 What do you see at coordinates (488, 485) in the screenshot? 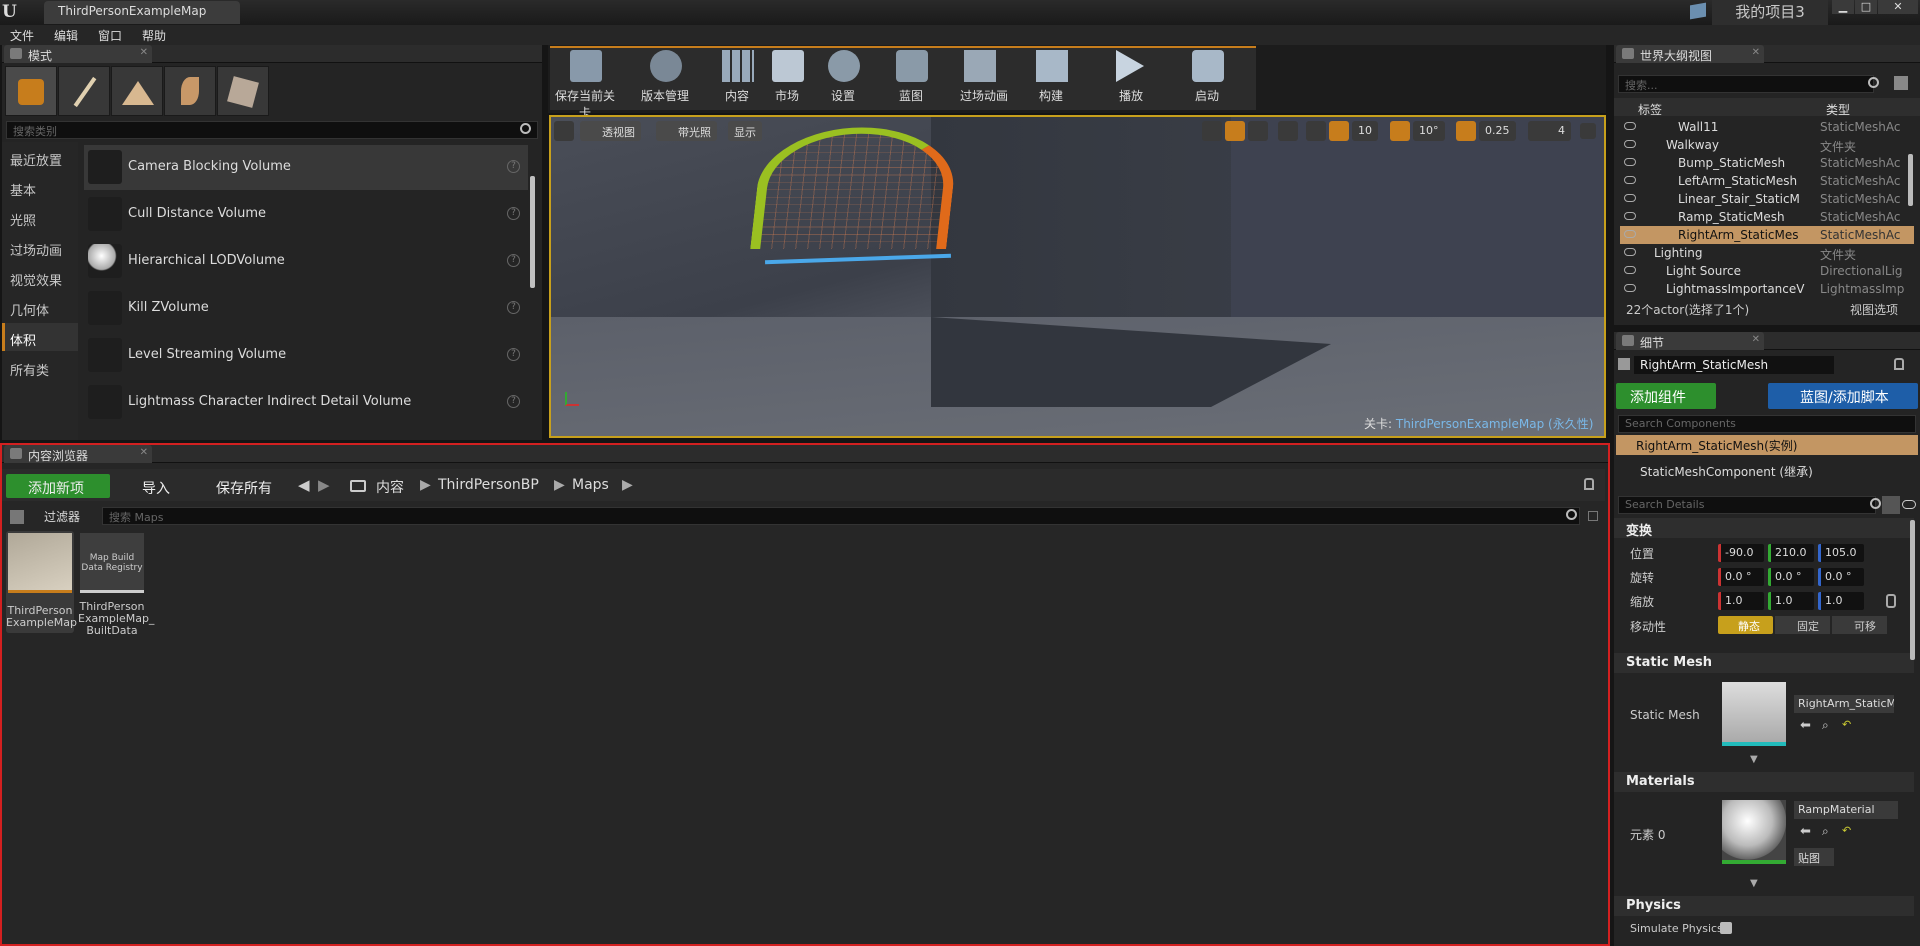
I see `breadcrumb-thirdpersonbp: ThirdPersonBP` at bounding box center [488, 485].